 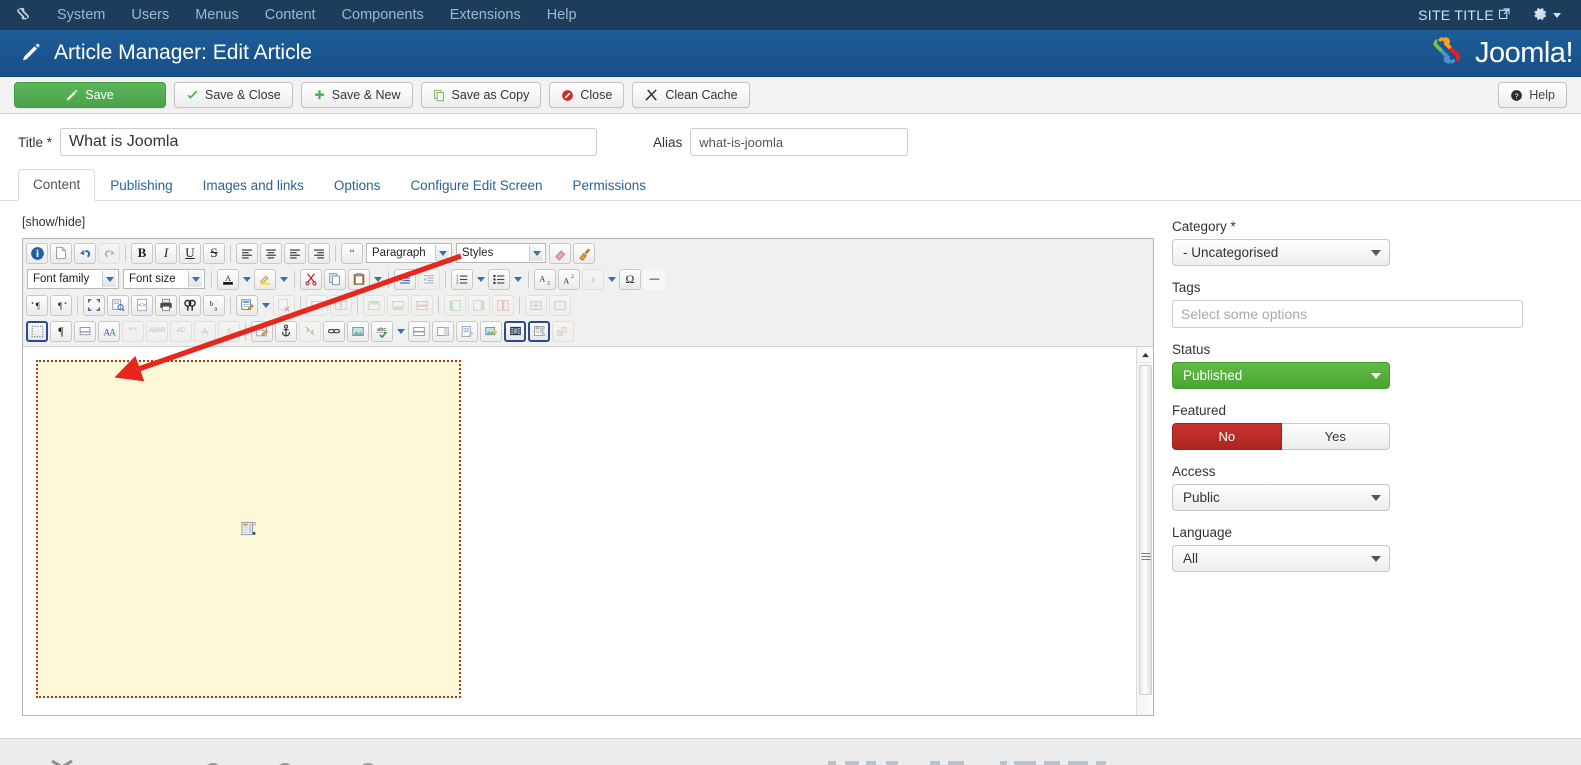 I want to click on scrollbar-thumb, so click(x=1145, y=530).